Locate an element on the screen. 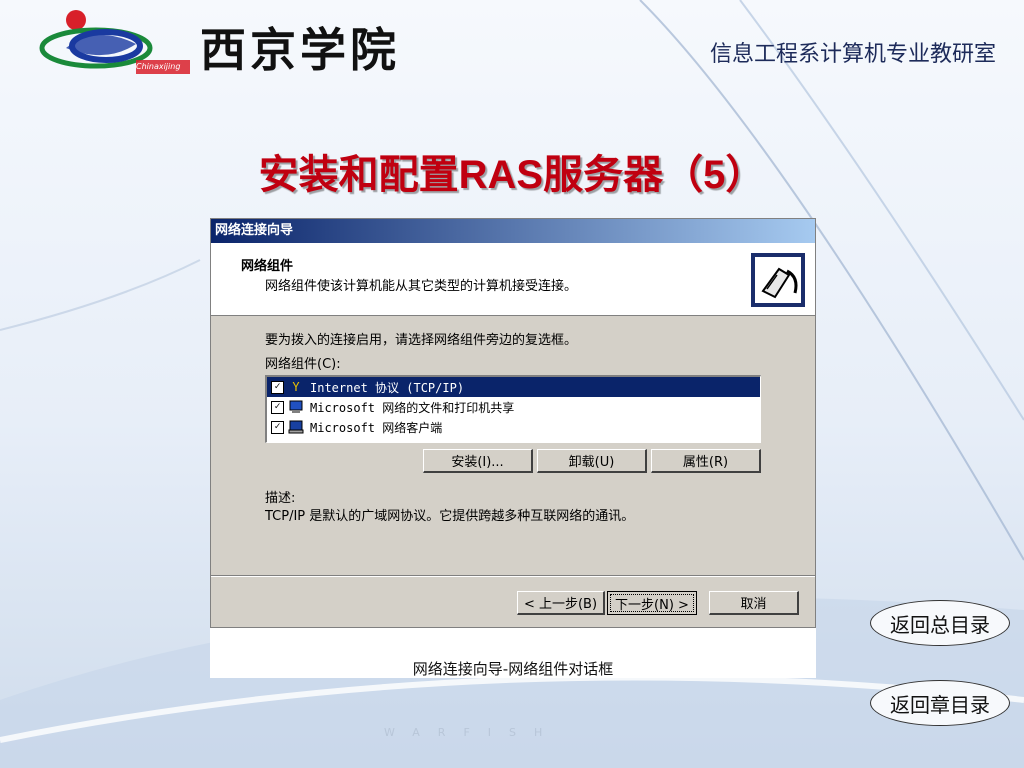  component-label: Internet 协议 (TCP/IP) is located at coordinates (387, 387).